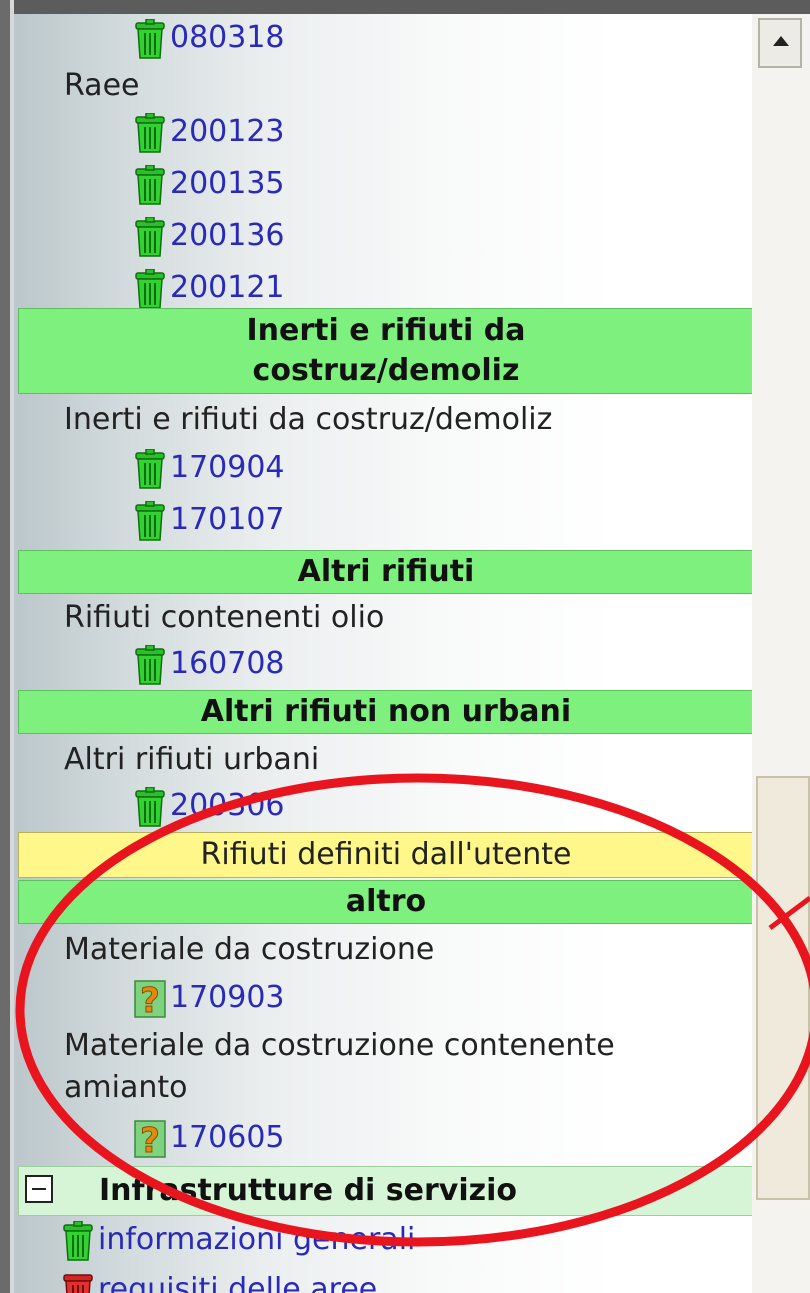 The image size is (810, 1293). I want to click on category-header-line: costruz/demoliz, so click(386, 370).